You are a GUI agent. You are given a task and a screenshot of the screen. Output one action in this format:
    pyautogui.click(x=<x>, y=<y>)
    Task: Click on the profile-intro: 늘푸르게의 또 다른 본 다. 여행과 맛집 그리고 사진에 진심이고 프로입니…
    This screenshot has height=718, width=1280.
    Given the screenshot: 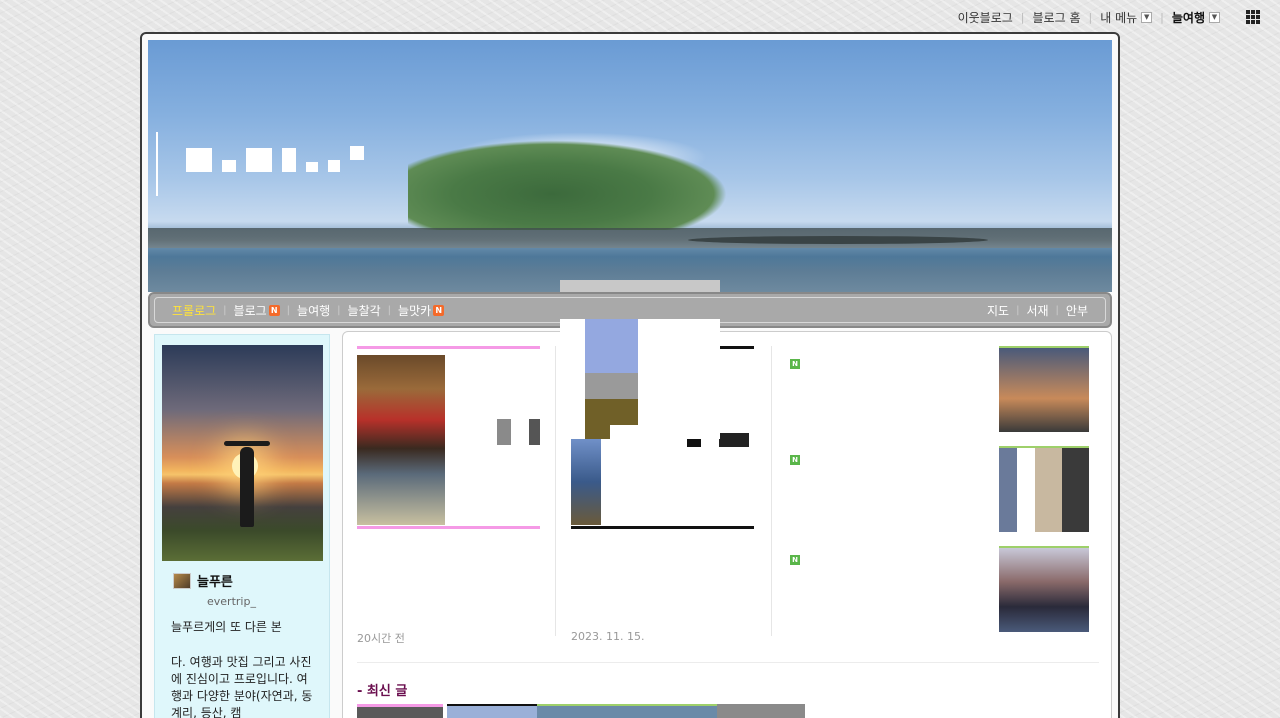 What is the action you would take?
    pyautogui.click(x=244, y=668)
    